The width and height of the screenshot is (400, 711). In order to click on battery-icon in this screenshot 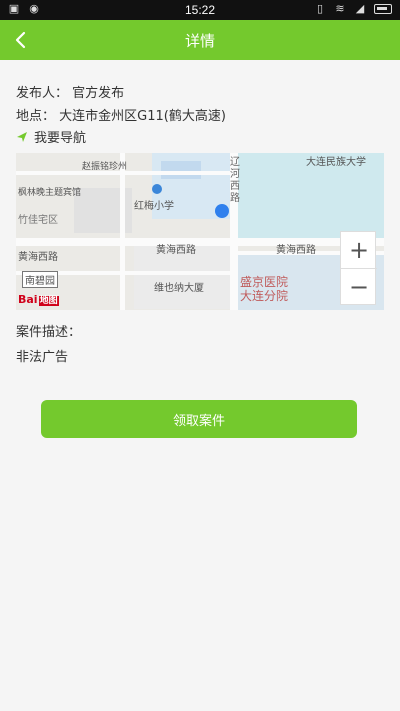, I will do `click(383, 9)`.